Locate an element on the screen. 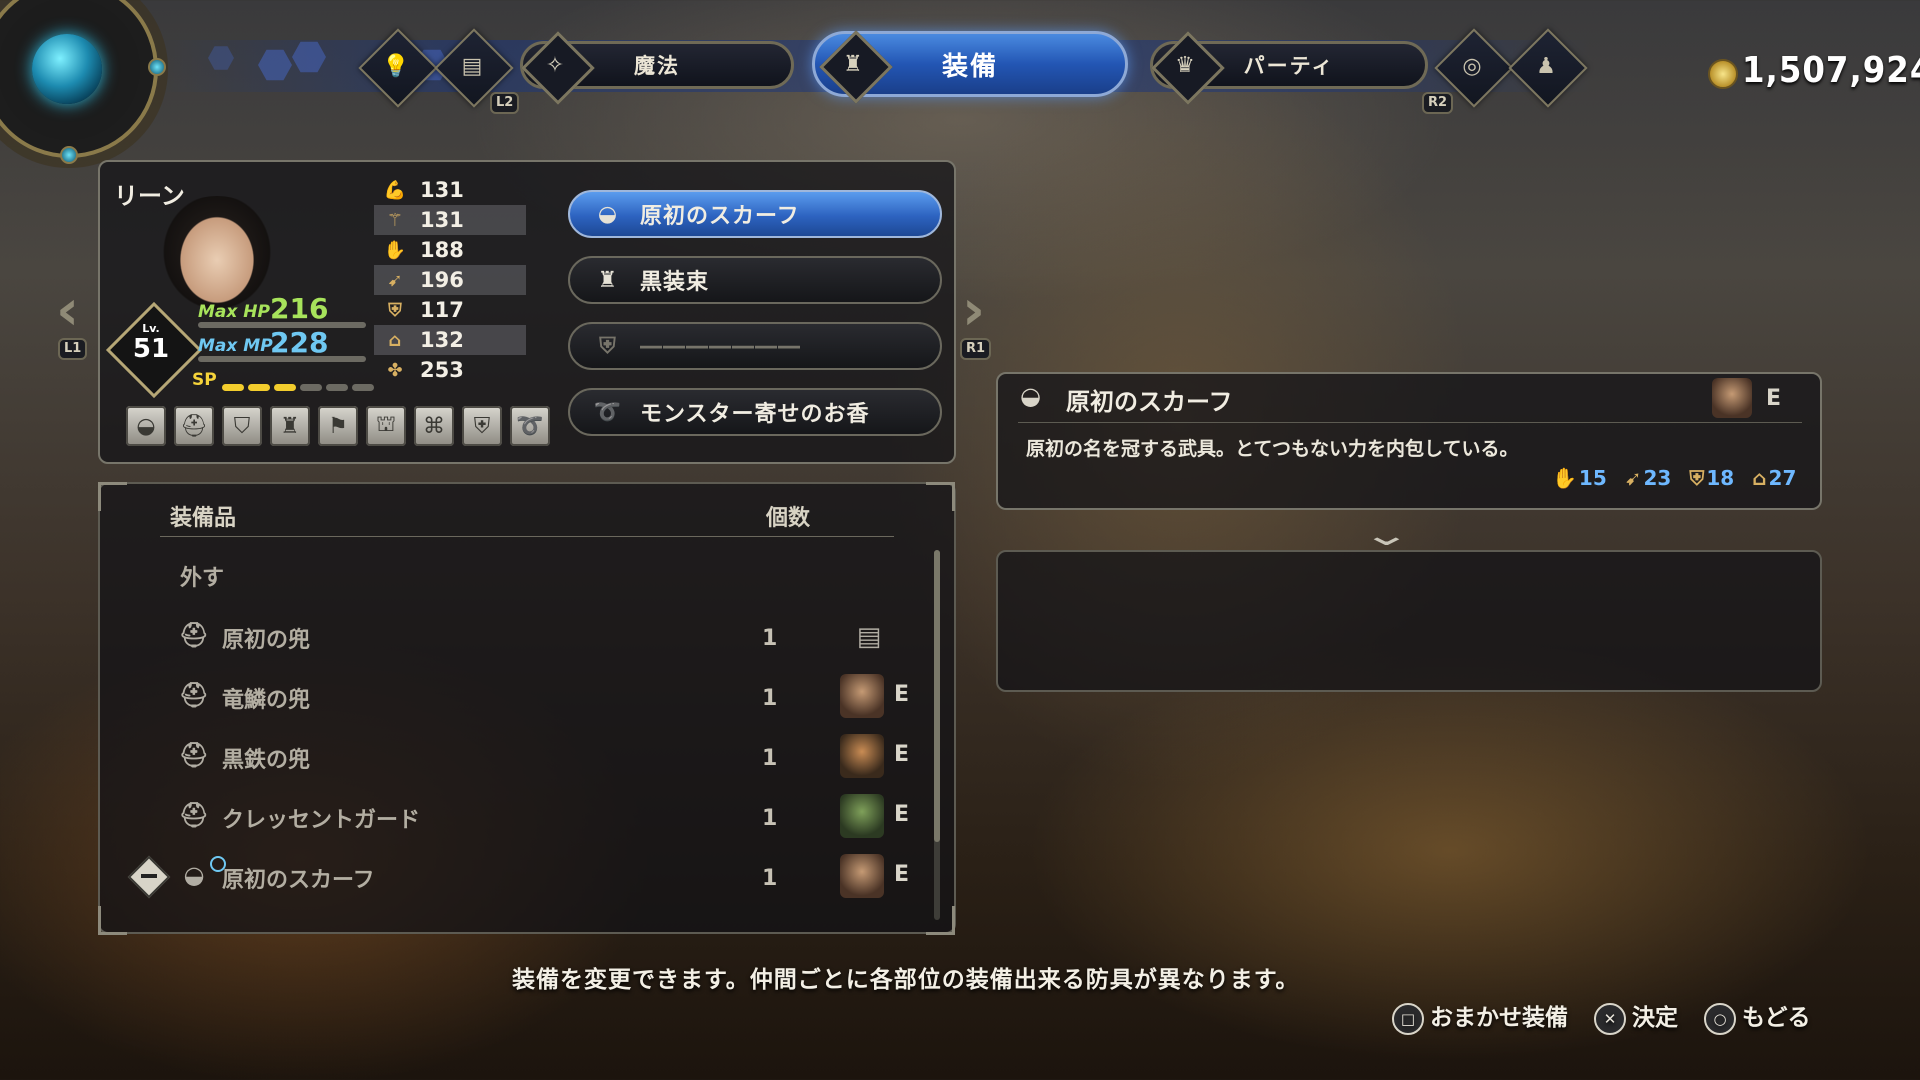 This screenshot has width=1920, height=1080. hint-label: もどる is located at coordinates (1776, 1018).